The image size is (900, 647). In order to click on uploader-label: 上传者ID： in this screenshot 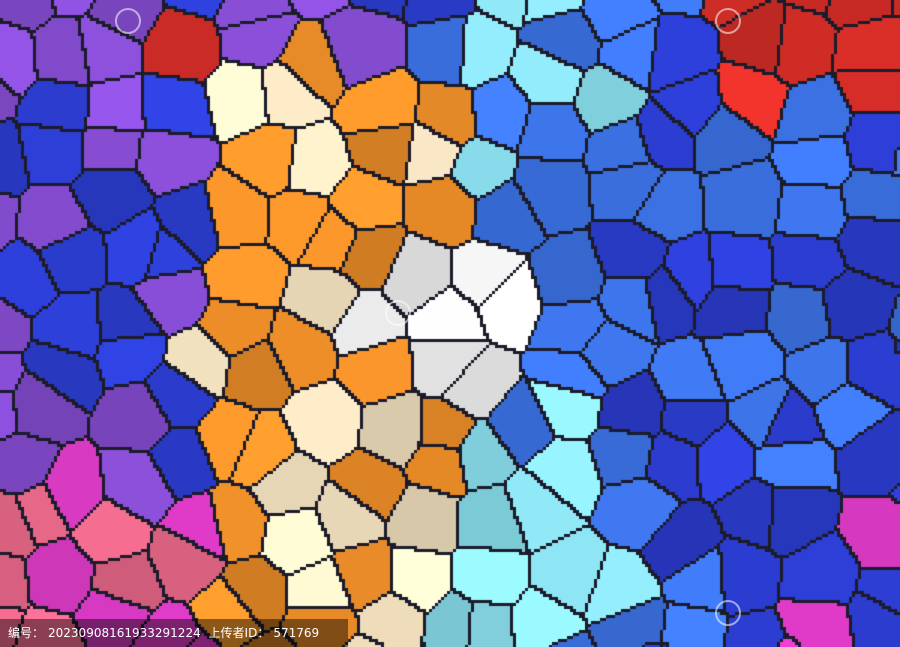, I will do `click(239, 633)`.